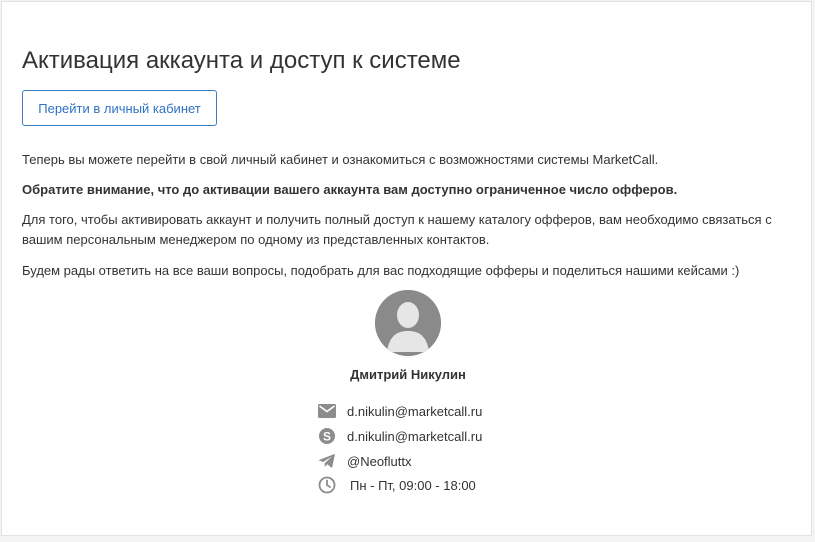 The image size is (815, 542). I want to click on page-title: Активация аккаунта и доступ к системе, so click(241, 60).